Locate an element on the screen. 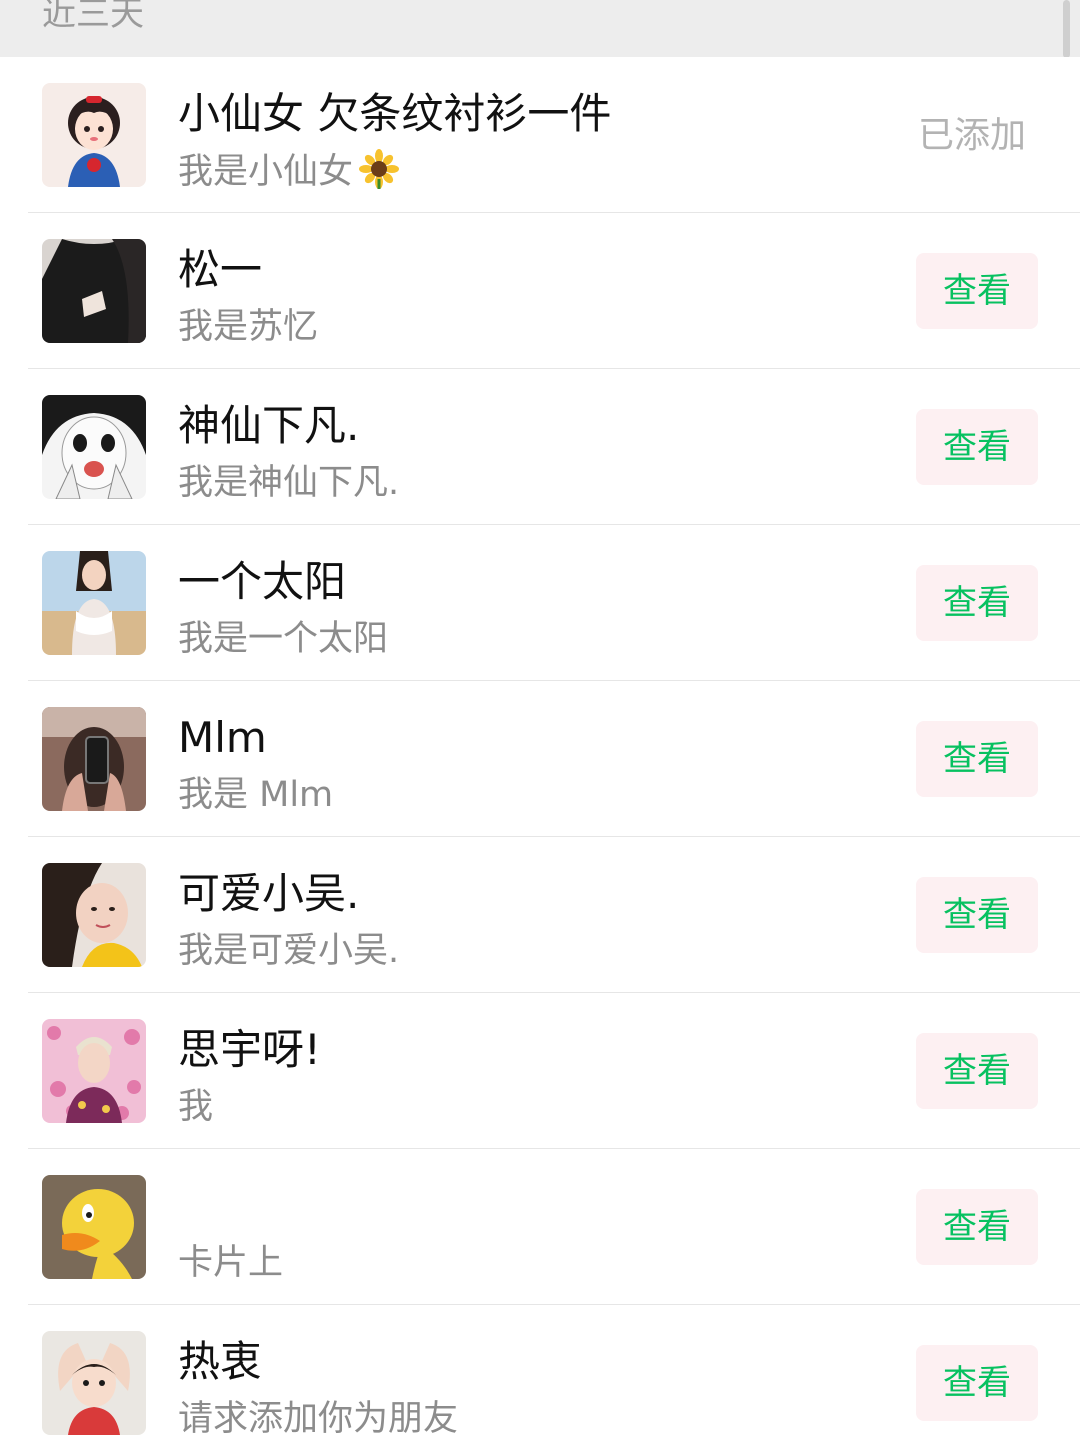  friend-request-row: 思宇呀! 我 查看 is located at coordinates (540, 1071).